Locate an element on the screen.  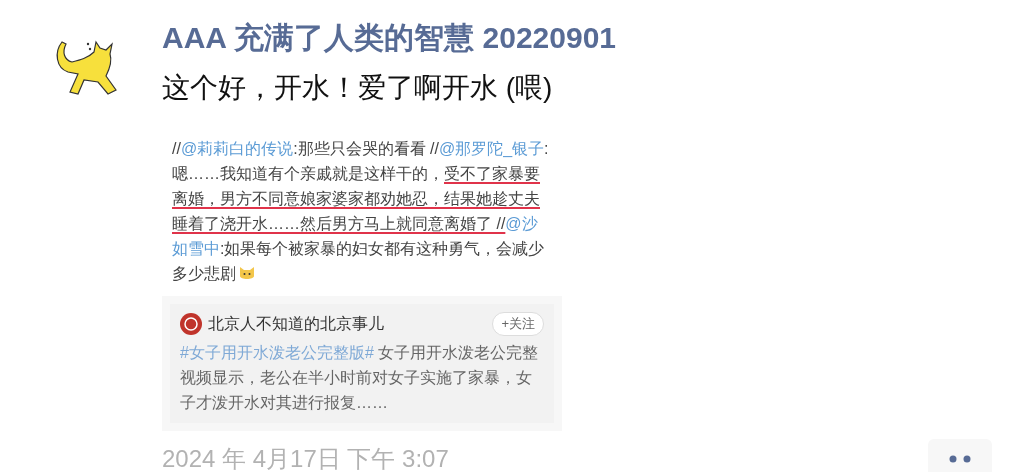
timestamp: 2024 年 4月17日 下午 3:07 is located at coordinates (306, 458).